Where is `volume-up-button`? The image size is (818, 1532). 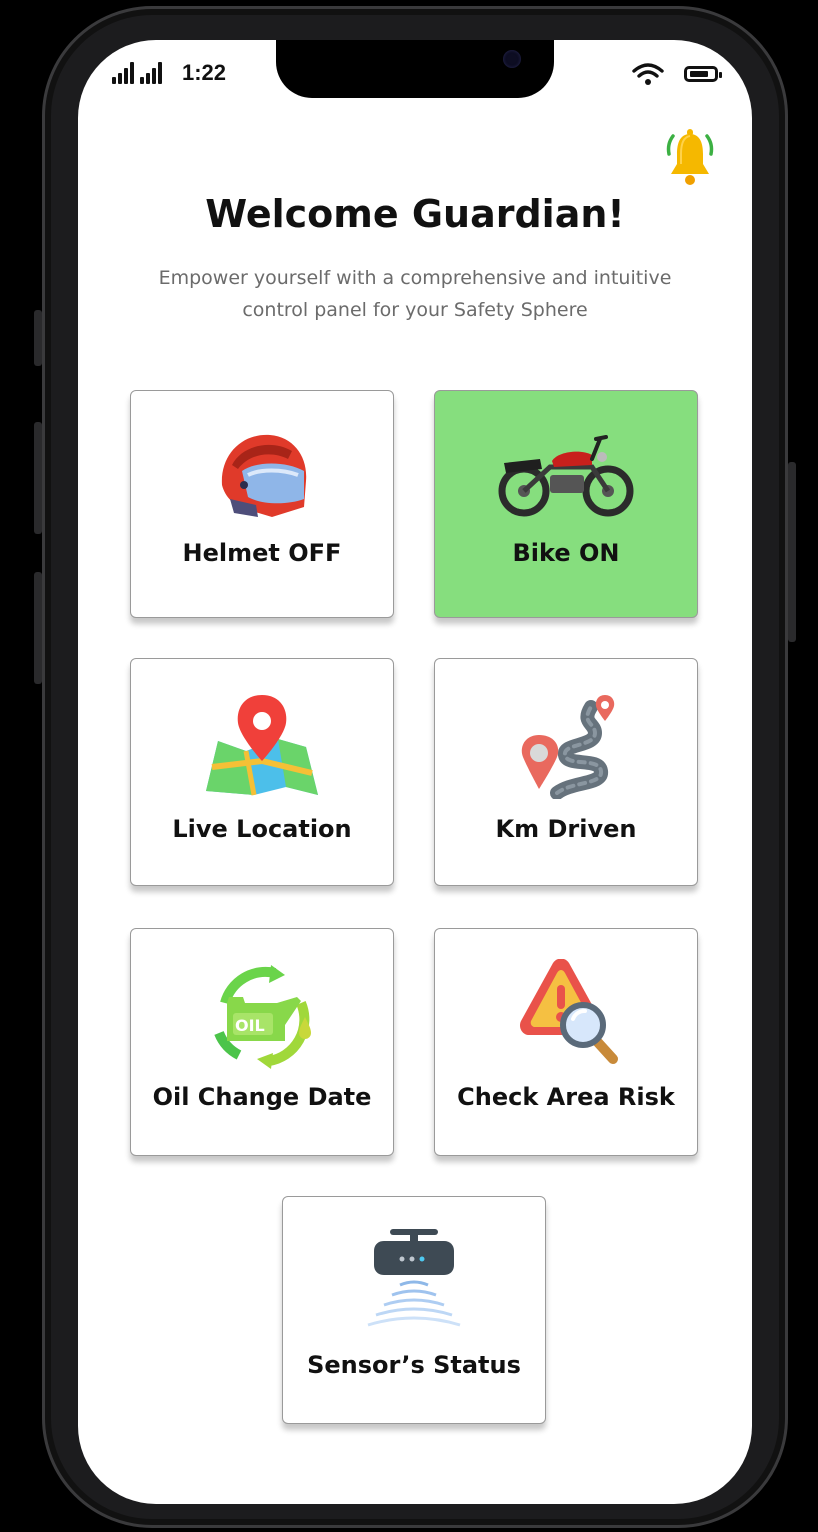
volume-up-button is located at coordinates (38, 478).